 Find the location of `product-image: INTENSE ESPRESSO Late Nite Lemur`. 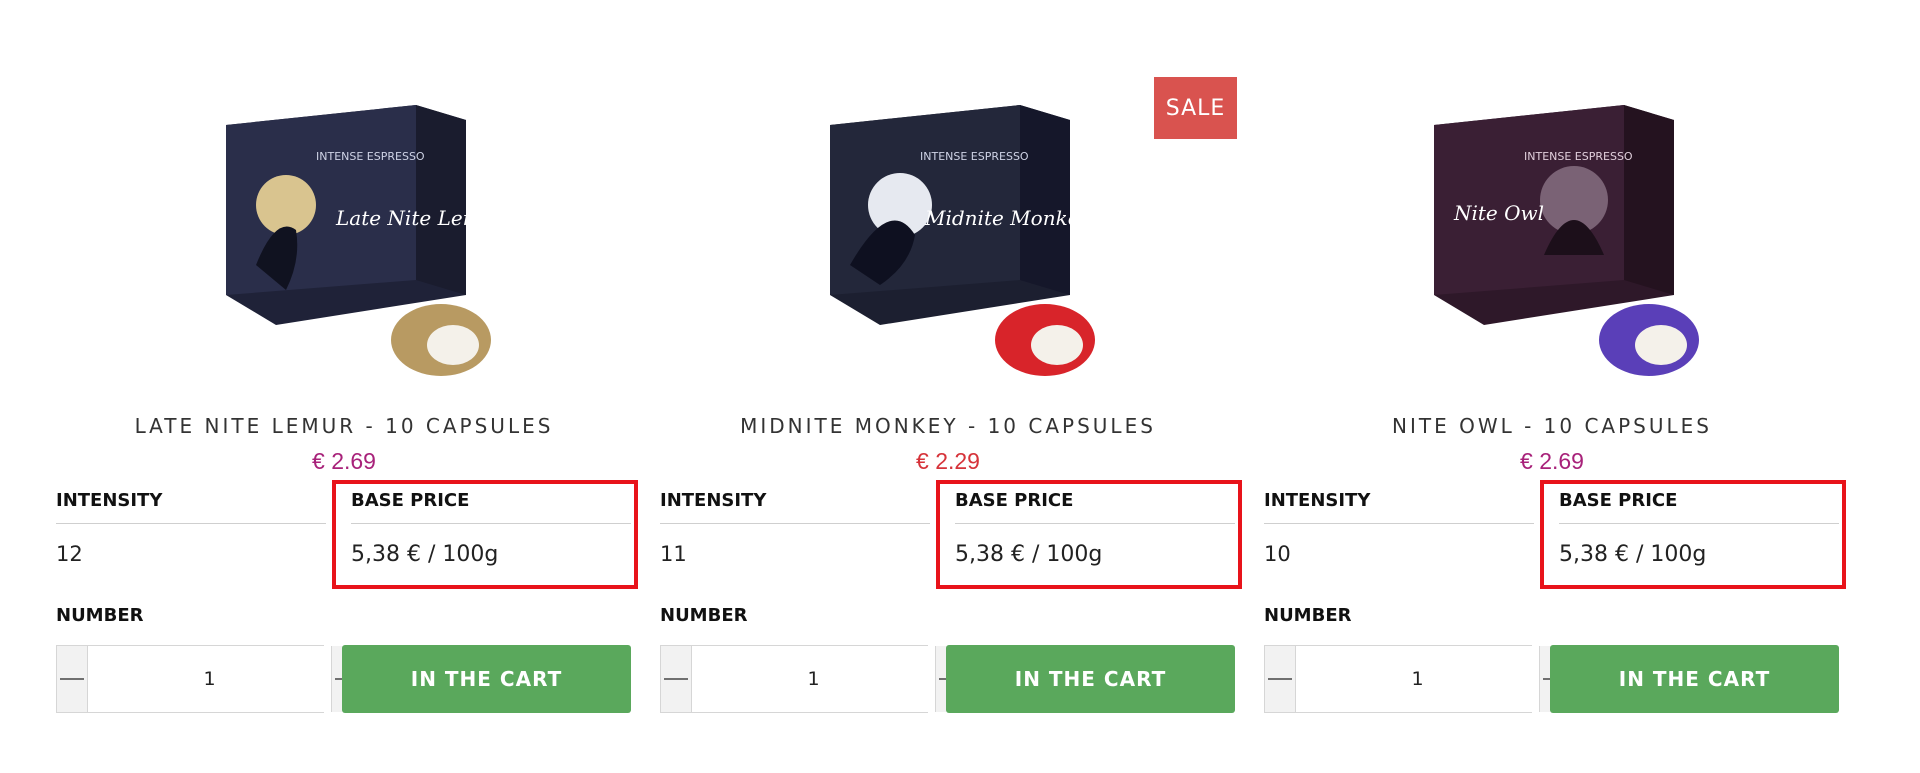

product-image: INTENSE ESPRESSO Late Nite Lemur is located at coordinates (366, 240).